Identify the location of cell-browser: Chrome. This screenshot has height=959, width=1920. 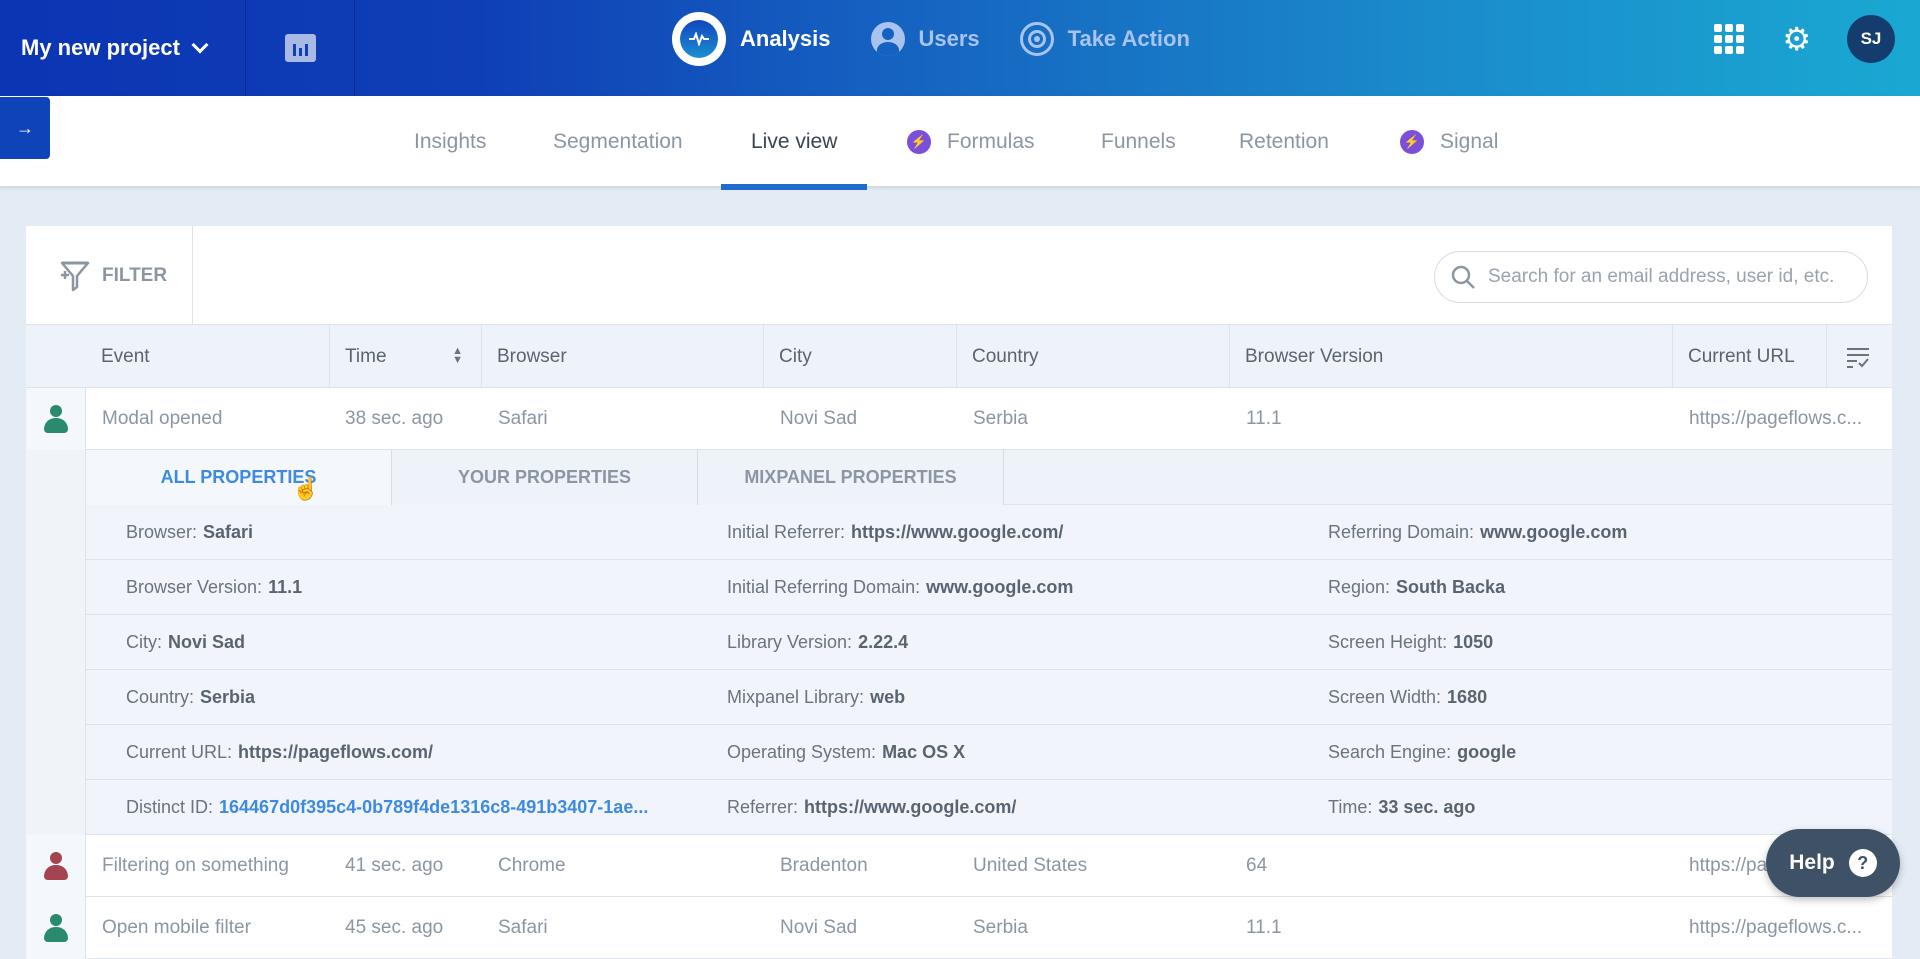
(532, 865).